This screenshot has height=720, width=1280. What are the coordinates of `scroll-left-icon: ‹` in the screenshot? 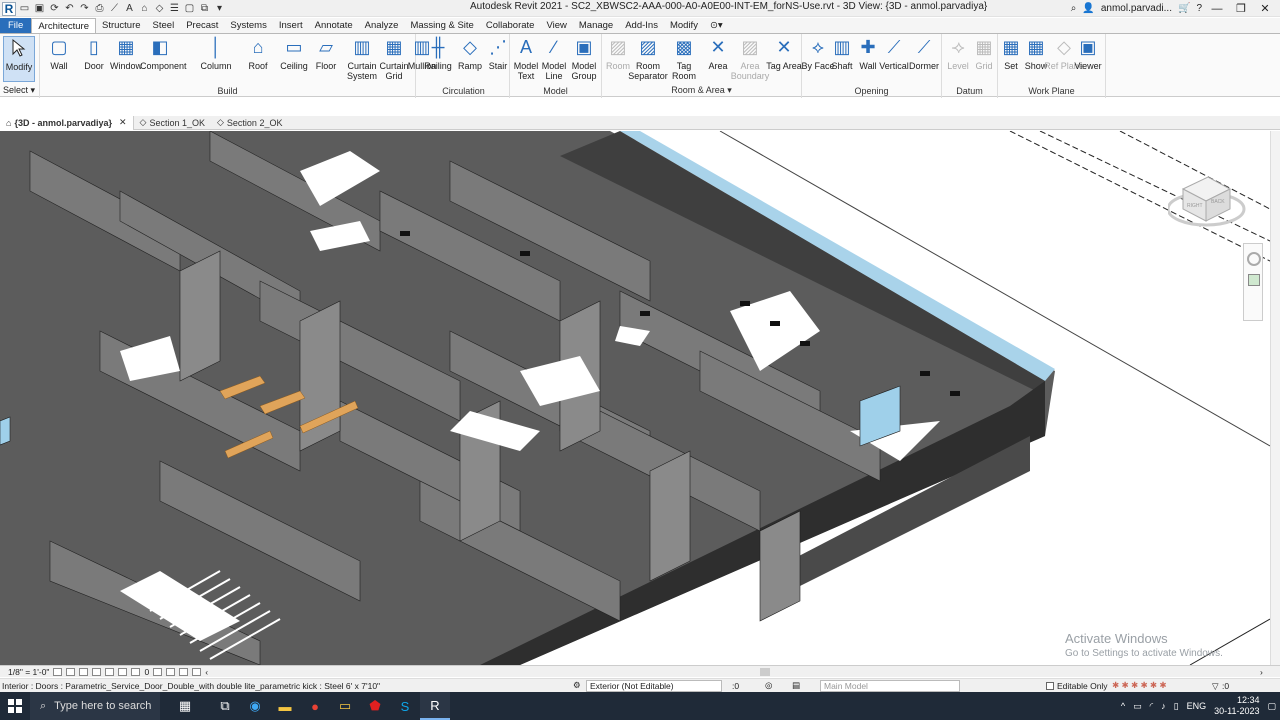 It's located at (206, 672).